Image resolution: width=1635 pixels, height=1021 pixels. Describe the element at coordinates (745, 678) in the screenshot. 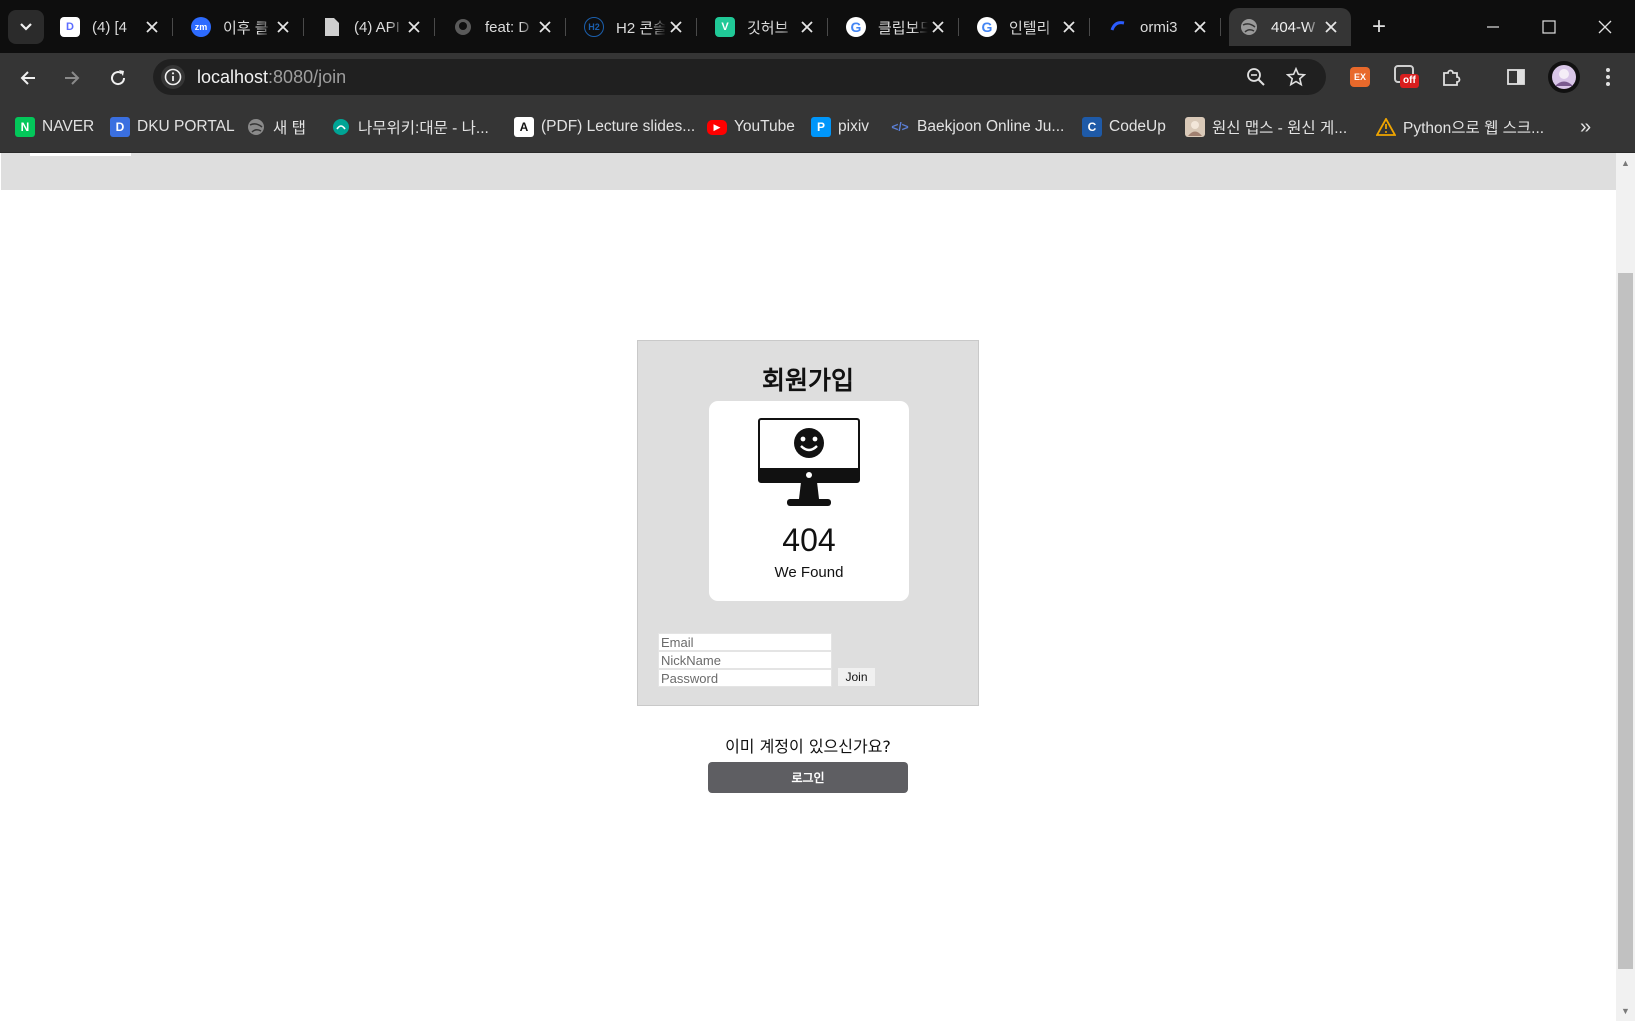

I see `password-field` at that location.